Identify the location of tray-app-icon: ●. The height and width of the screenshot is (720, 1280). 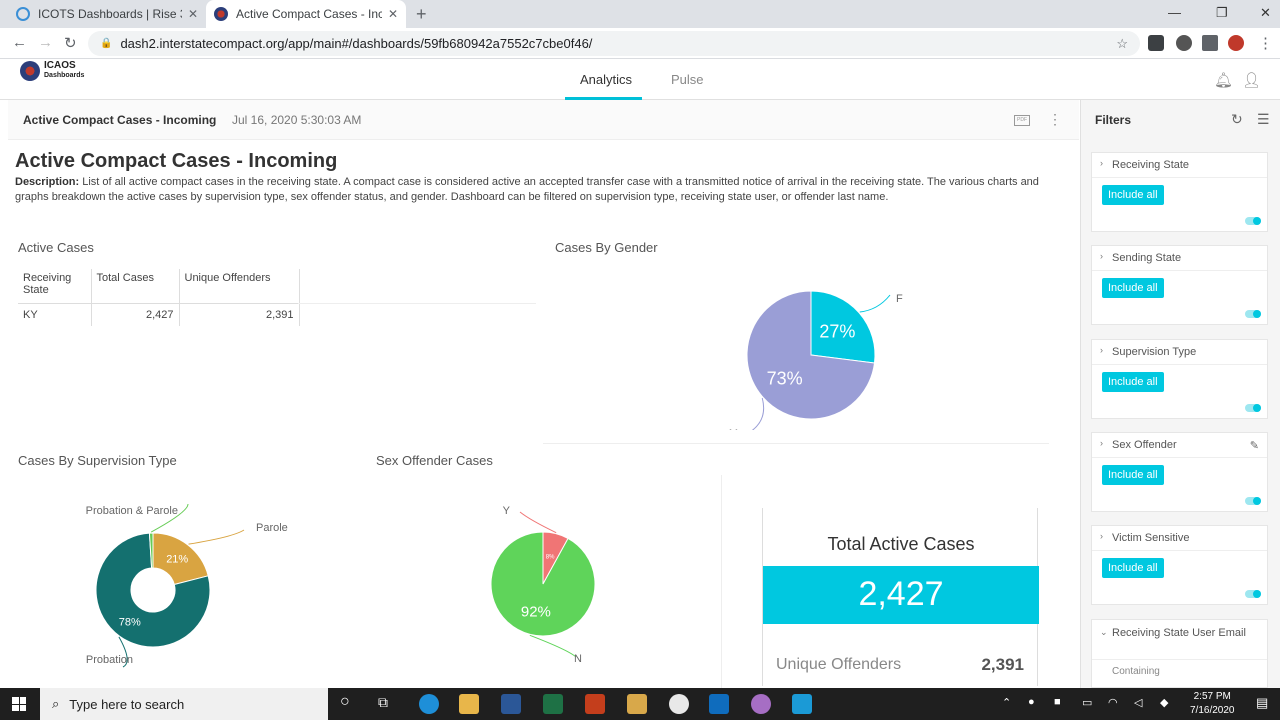
(1031, 702).